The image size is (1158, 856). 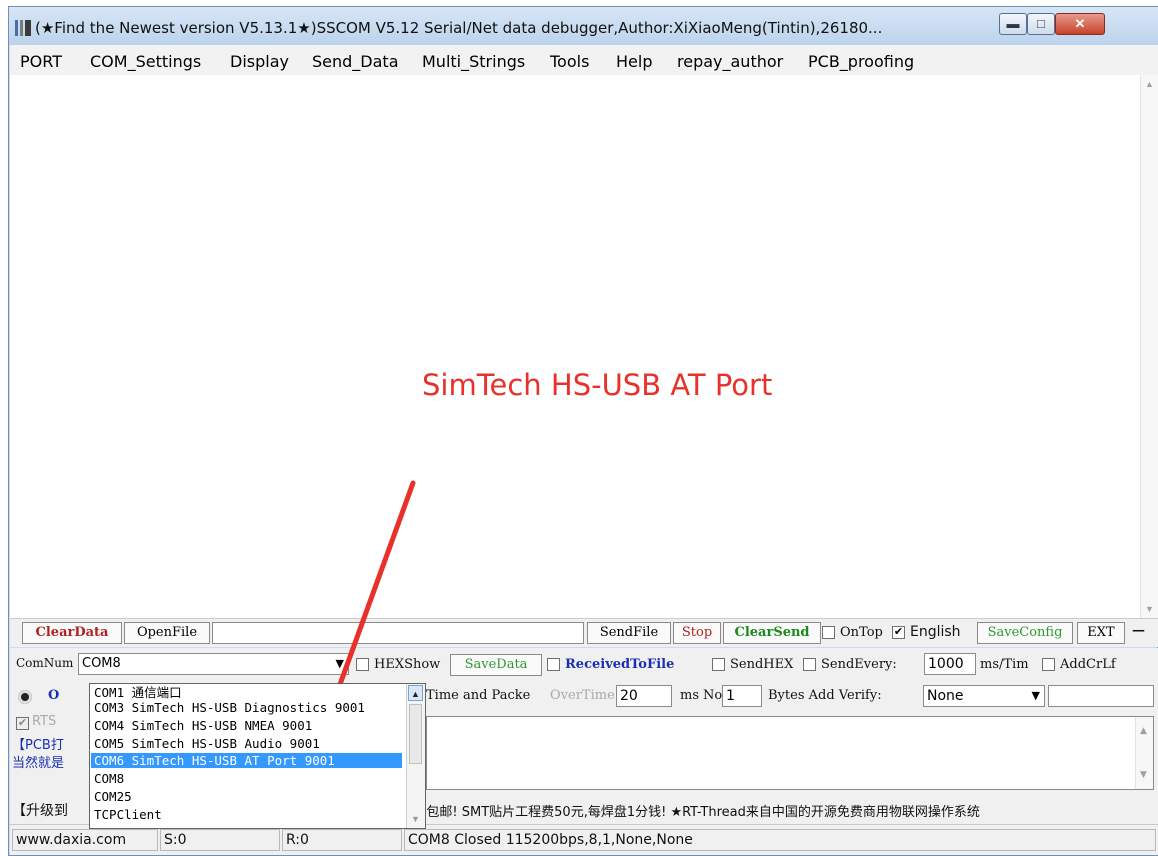 What do you see at coordinates (38, 743) in the screenshot?
I see `pcb-ad-text: 【PCB打` at bounding box center [38, 743].